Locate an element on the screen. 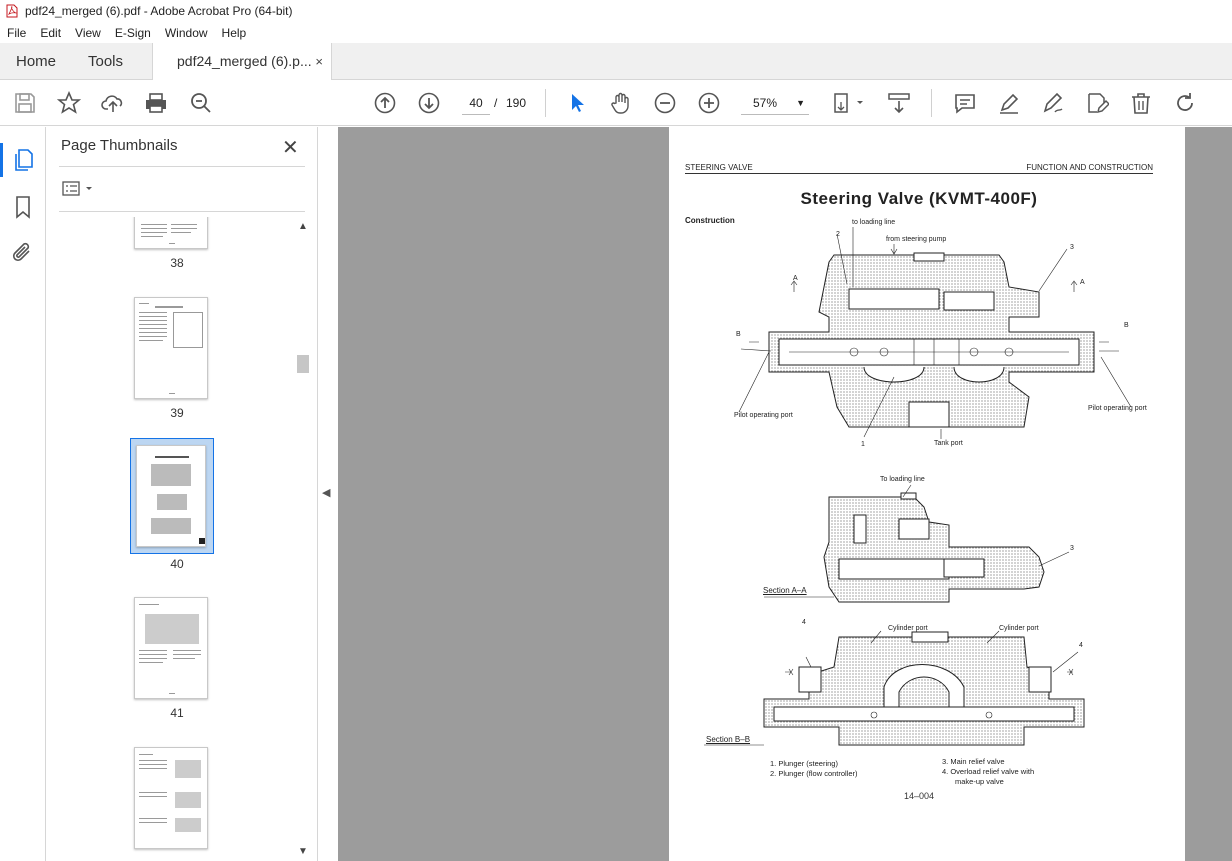  bookmark-icon is located at coordinates (23, 207).